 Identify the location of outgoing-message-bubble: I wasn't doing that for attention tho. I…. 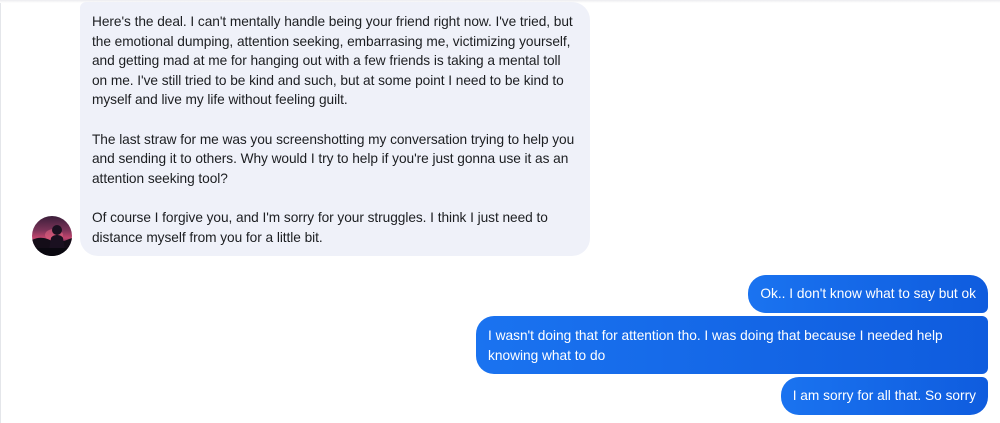
(732, 345).